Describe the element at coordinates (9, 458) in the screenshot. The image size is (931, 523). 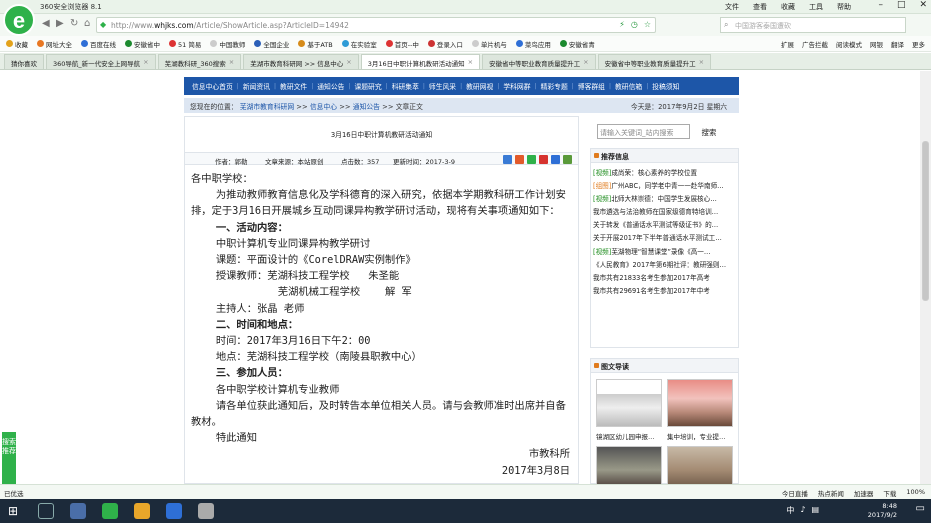
I see `search-recommend-float: 搜索推荐` at that location.